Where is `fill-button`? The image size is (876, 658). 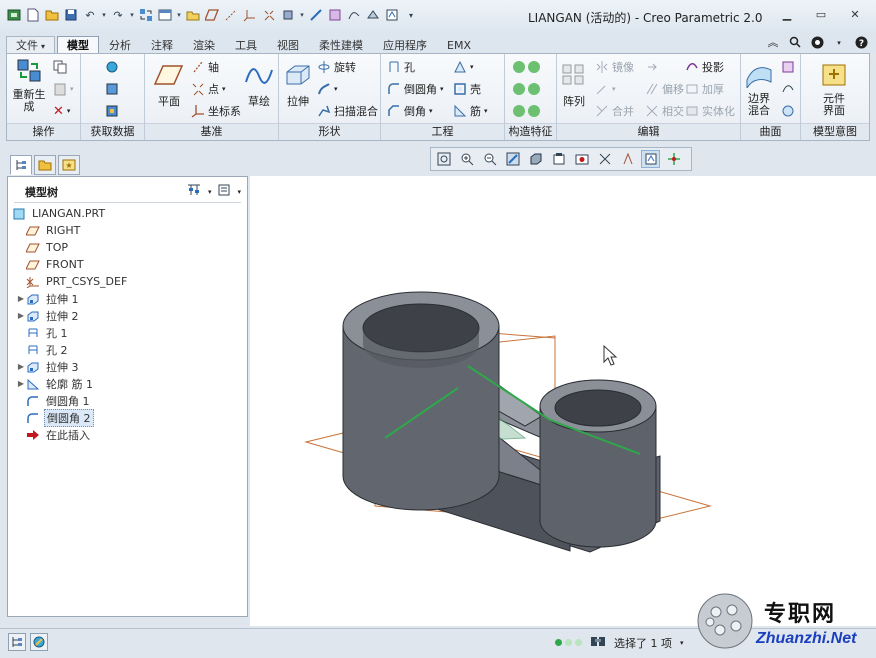 fill-button is located at coordinates (788, 67).